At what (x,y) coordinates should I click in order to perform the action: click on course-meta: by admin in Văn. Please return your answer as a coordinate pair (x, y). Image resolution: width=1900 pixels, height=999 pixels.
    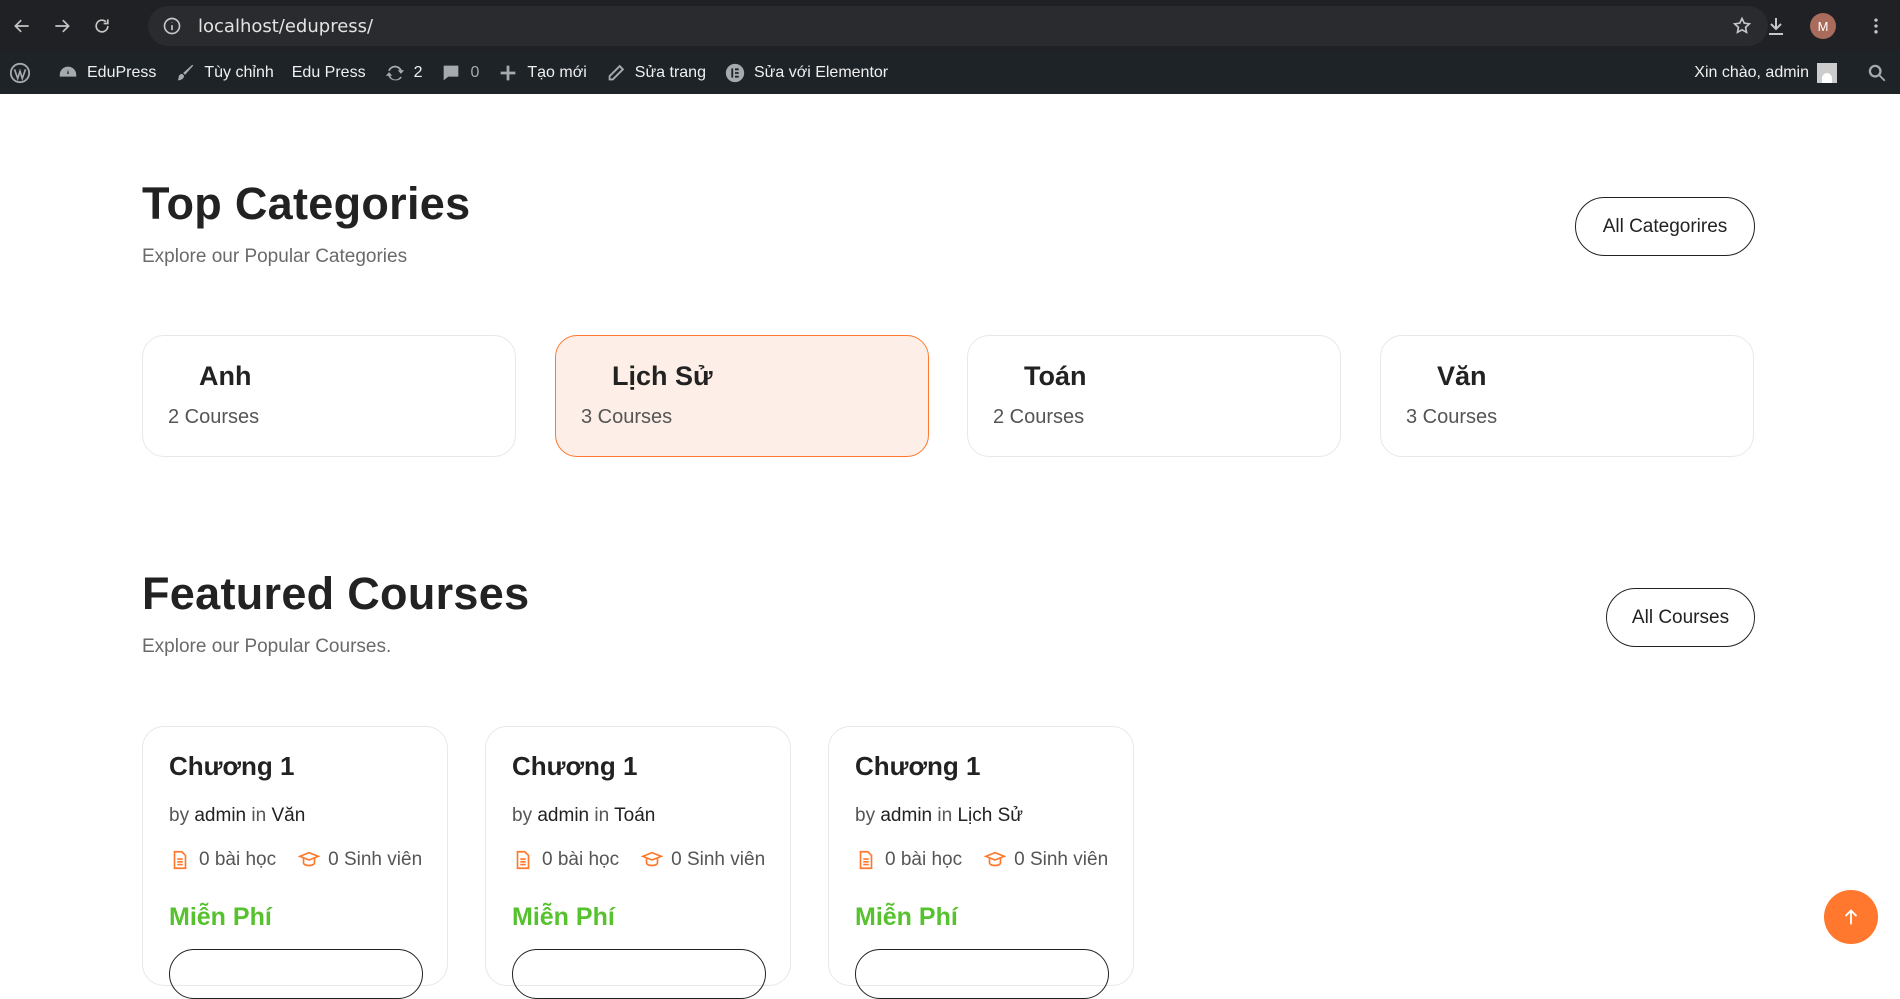
    Looking at the image, I should click on (237, 815).